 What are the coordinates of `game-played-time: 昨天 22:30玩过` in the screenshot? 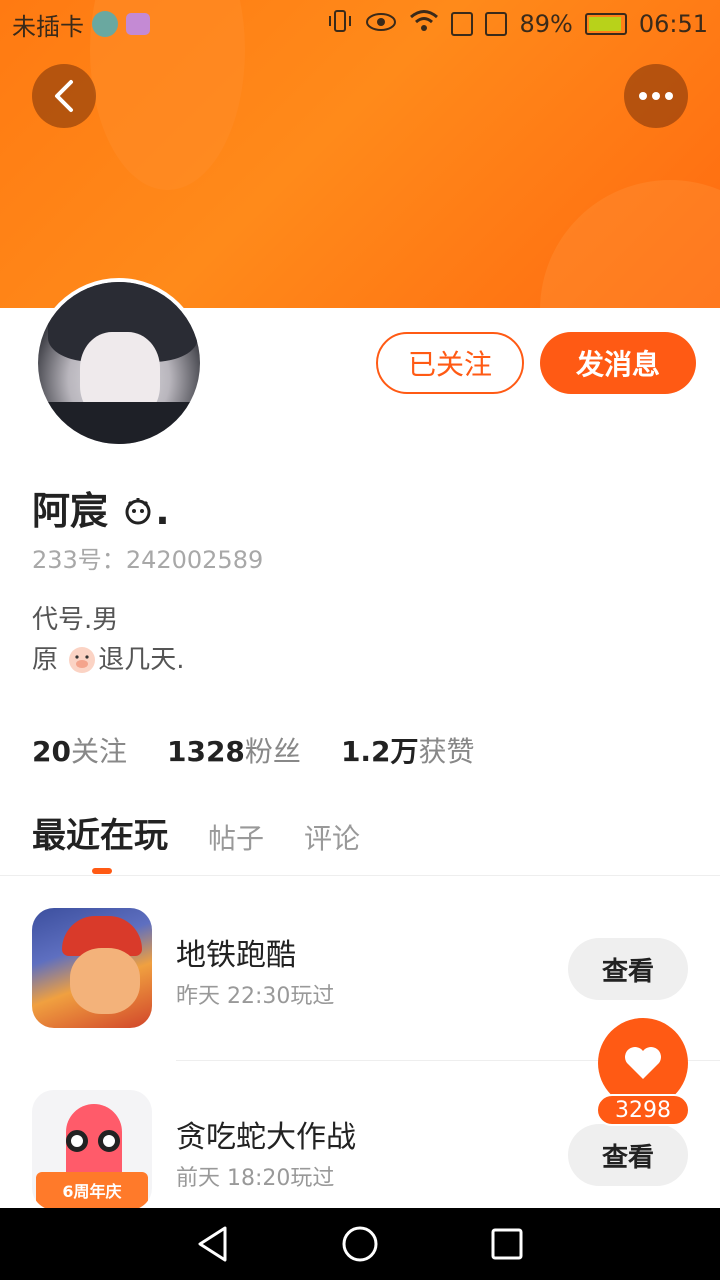 It's located at (255, 996).